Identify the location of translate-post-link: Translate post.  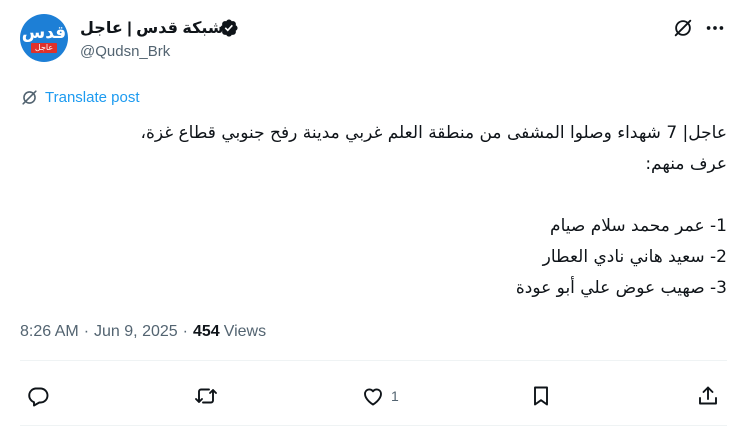
(80, 97).